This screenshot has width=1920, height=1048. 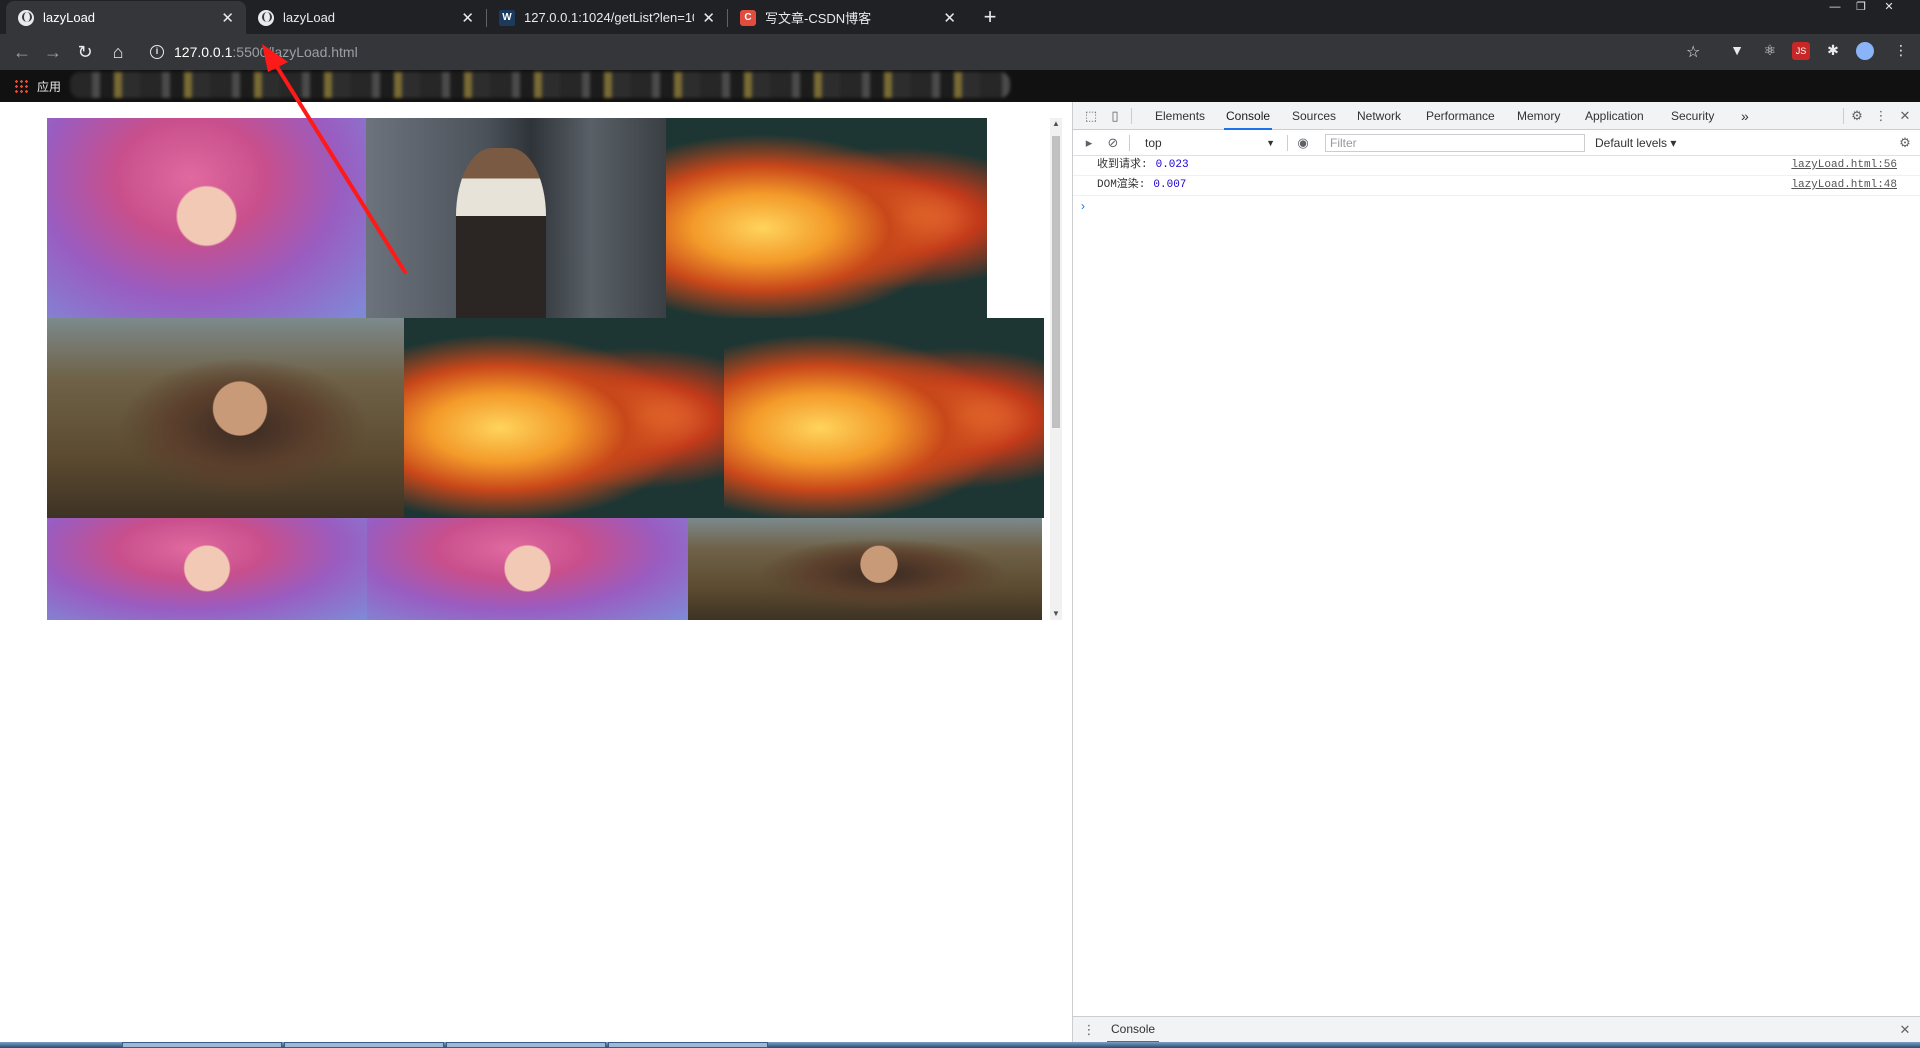 What do you see at coordinates (1083, 206) in the screenshot?
I see `console-prompt: ›` at bounding box center [1083, 206].